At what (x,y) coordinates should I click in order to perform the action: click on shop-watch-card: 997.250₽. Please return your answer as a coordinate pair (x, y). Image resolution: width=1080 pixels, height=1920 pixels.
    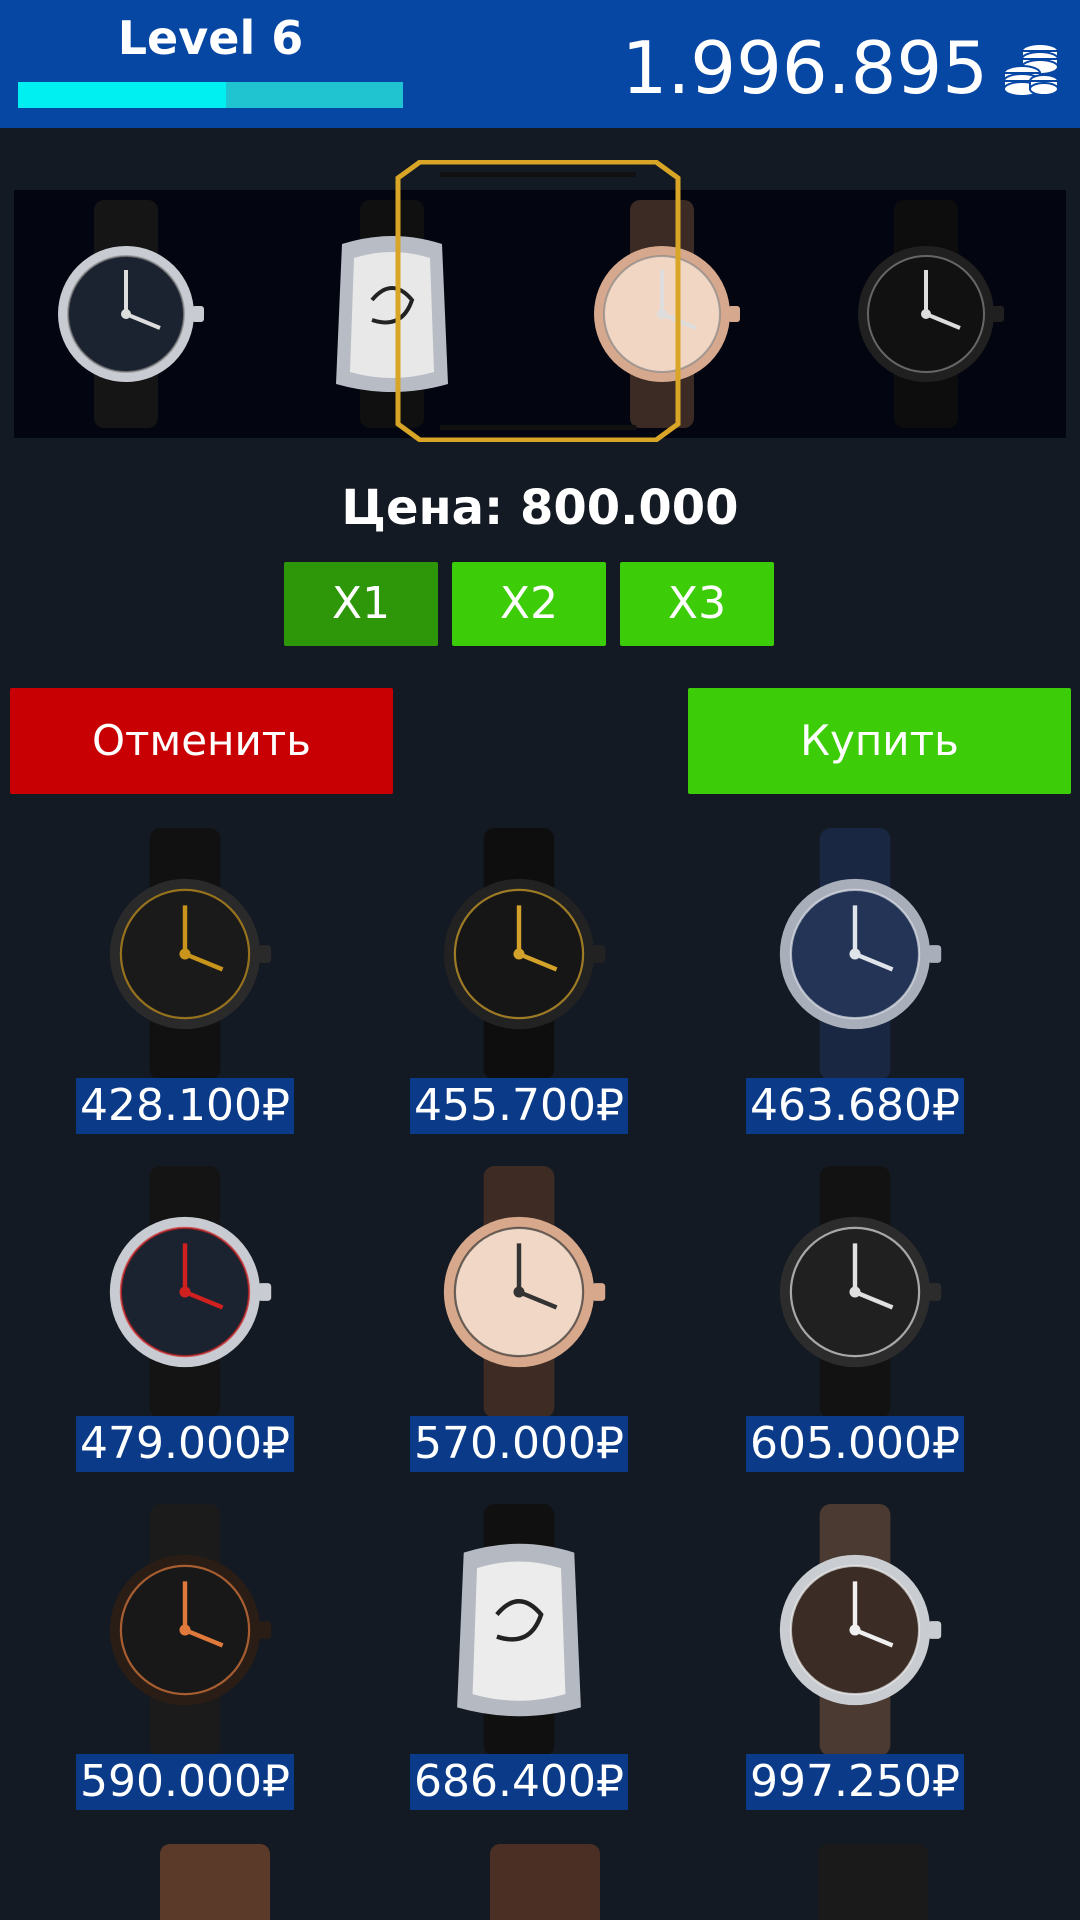
    Looking at the image, I should click on (855, 1656).